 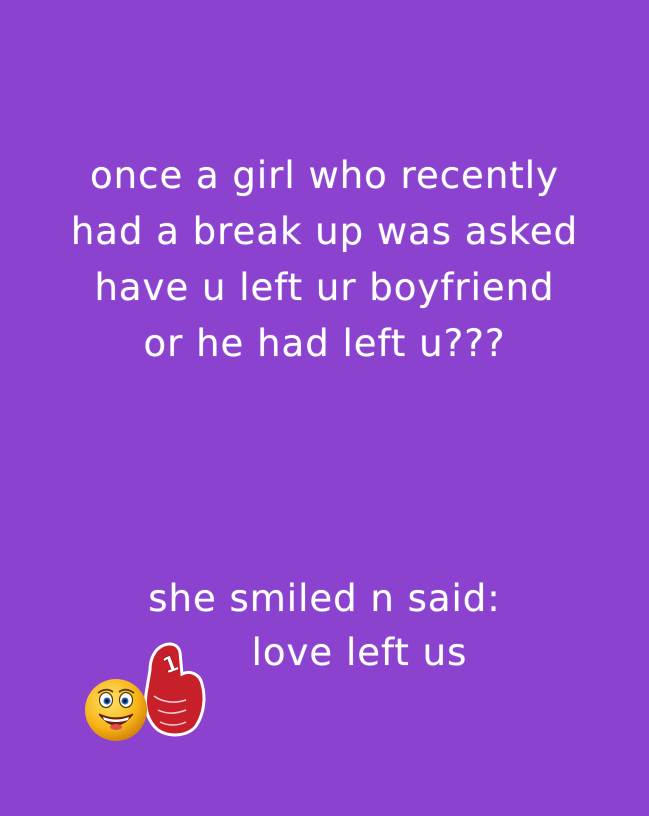 I want to click on story-line: had a break up was asked, so click(x=324, y=231).